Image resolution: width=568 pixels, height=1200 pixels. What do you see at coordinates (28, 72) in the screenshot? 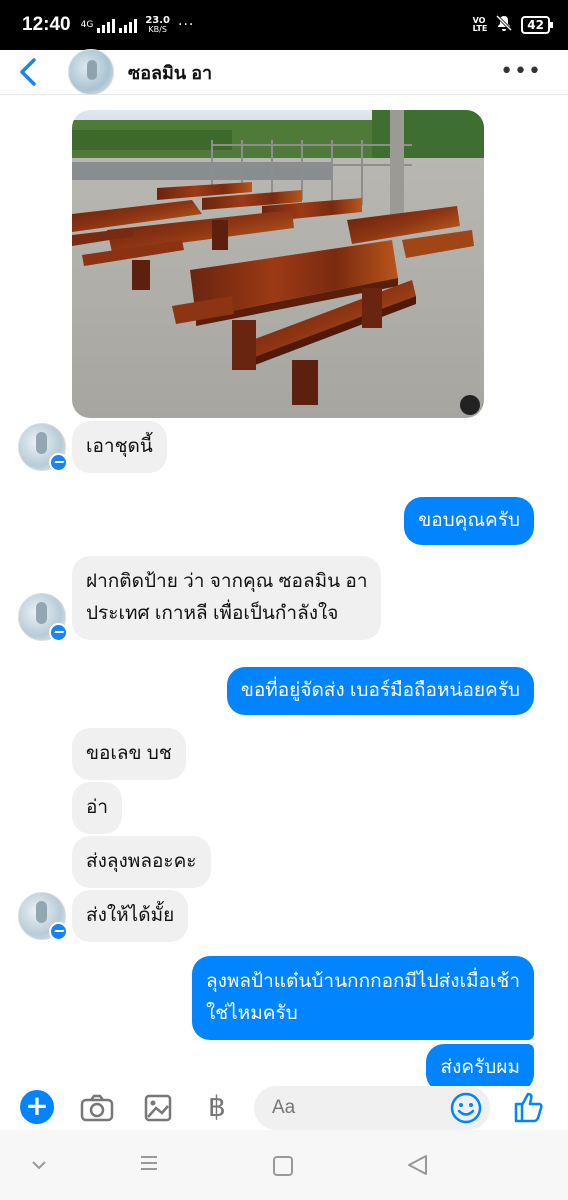
I see `back-arrow-icon` at bounding box center [28, 72].